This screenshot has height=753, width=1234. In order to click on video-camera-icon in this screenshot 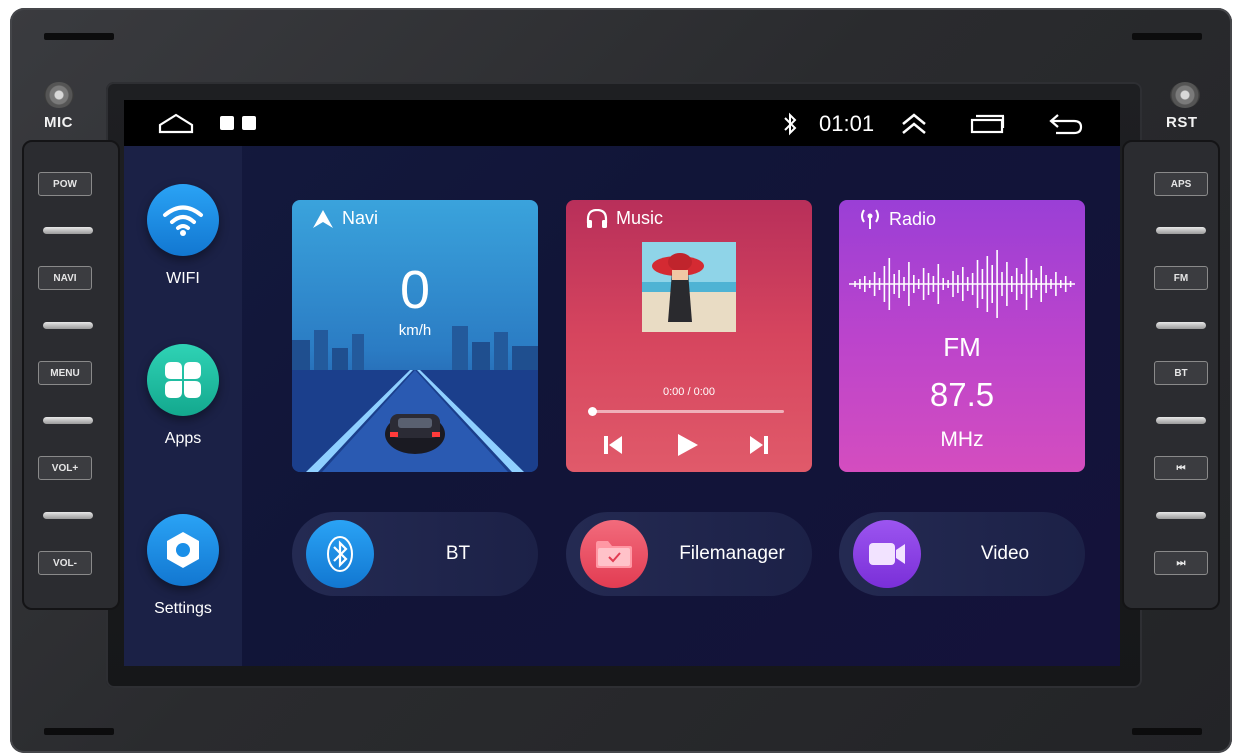, I will do `click(887, 554)`.